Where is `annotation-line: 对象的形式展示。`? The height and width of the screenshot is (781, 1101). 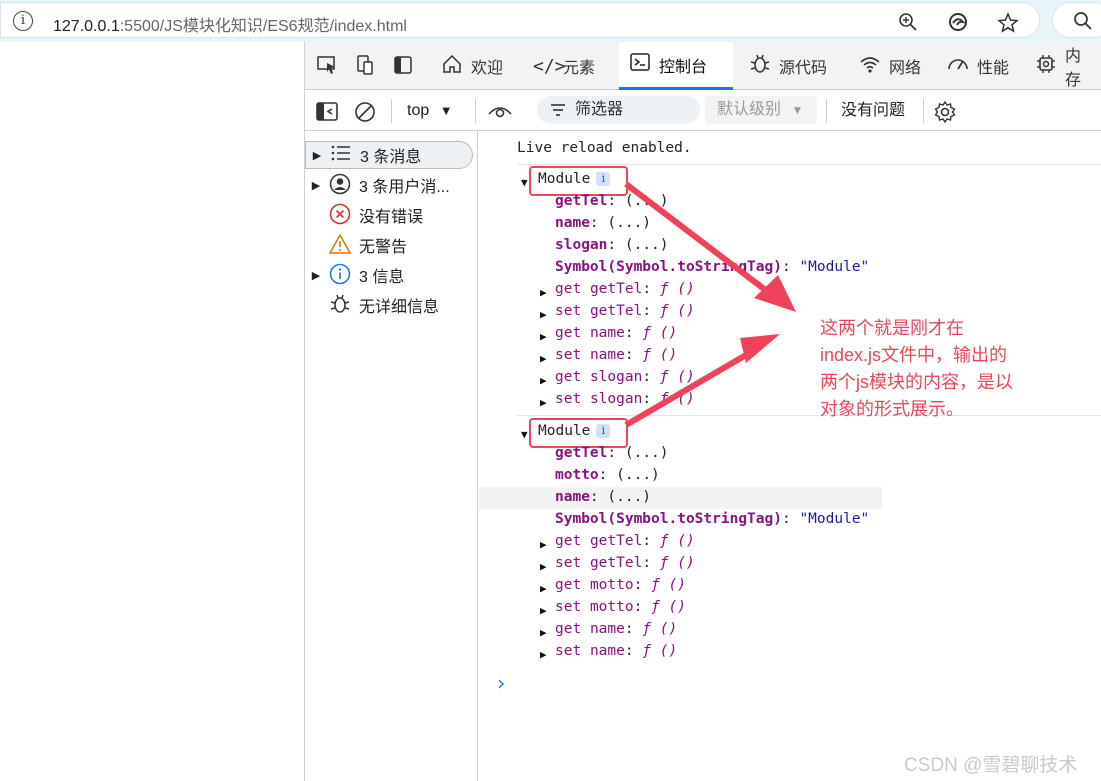
annotation-line: 对象的形式展示。 is located at coordinates (892, 409).